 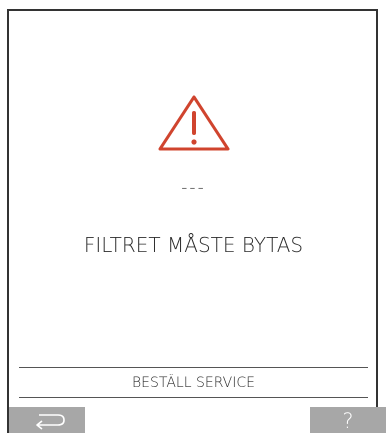 I want to click on divider-top, so click(x=193, y=367).